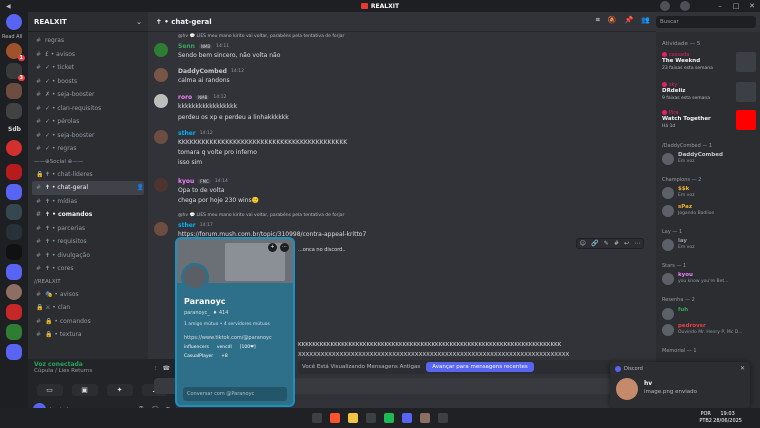 The width and height of the screenshot is (760, 428). Describe the element at coordinates (49, 390) in the screenshot. I see `camera-button: ▭` at that location.